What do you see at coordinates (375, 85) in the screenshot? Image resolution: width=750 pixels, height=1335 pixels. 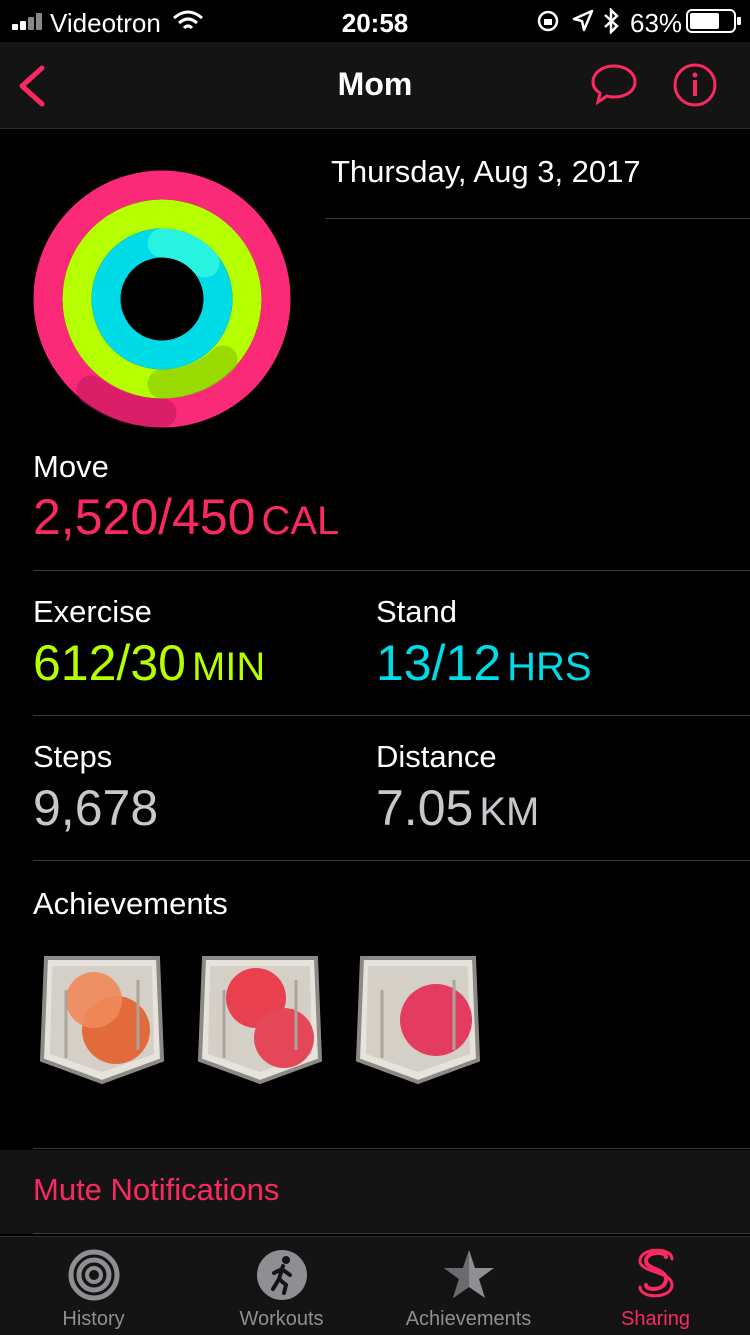 I see `navigation-bar: Mom` at bounding box center [375, 85].